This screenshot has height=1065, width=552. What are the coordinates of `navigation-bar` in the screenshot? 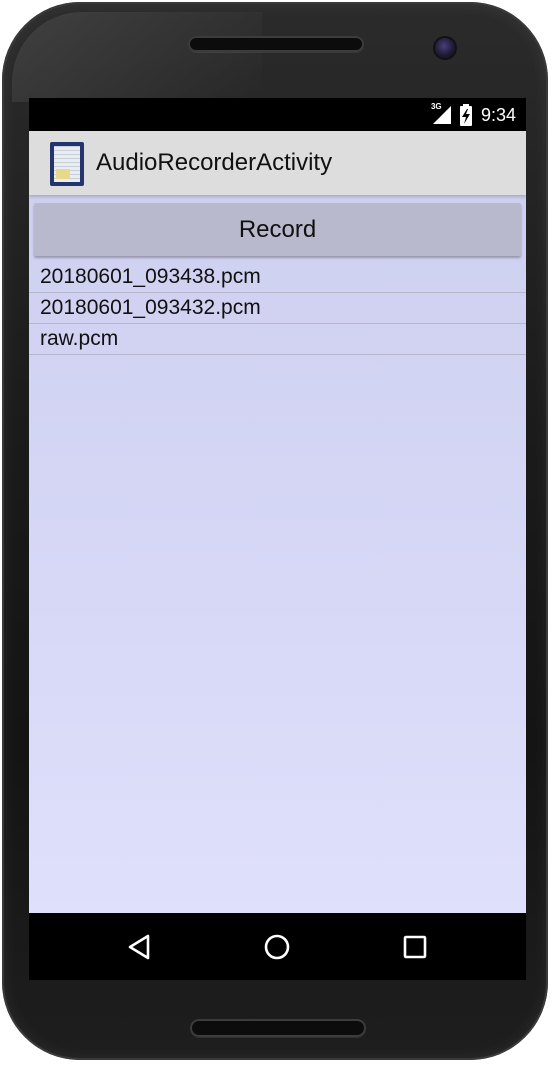 It's located at (277, 946).